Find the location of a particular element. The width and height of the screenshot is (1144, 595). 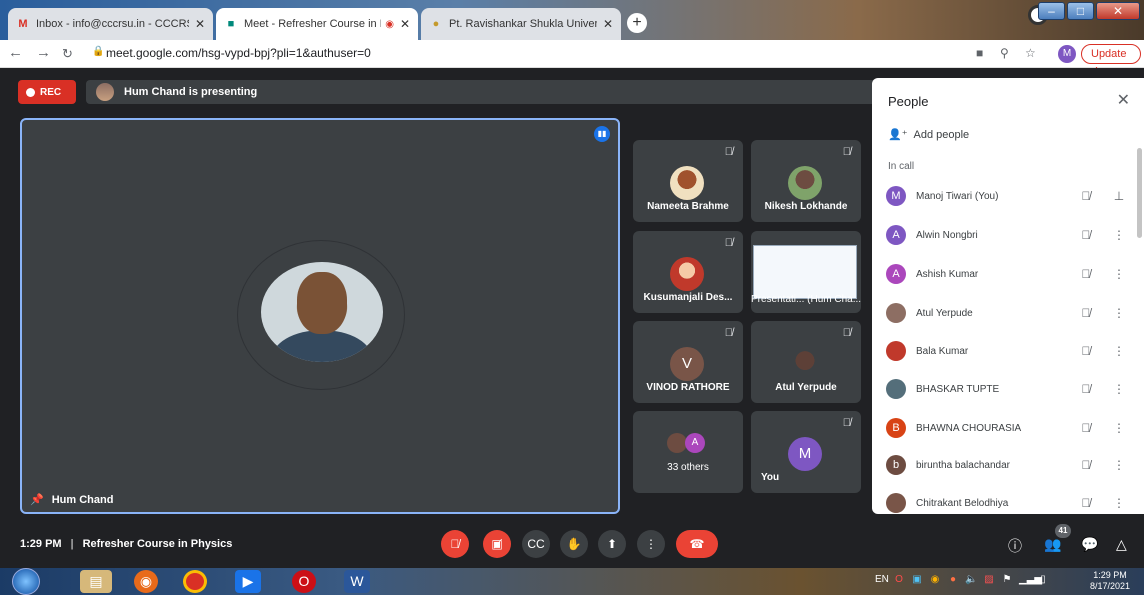

participant-tile: 🎙̸ V VINOD RATHORE is located at coordinates (688, 362).